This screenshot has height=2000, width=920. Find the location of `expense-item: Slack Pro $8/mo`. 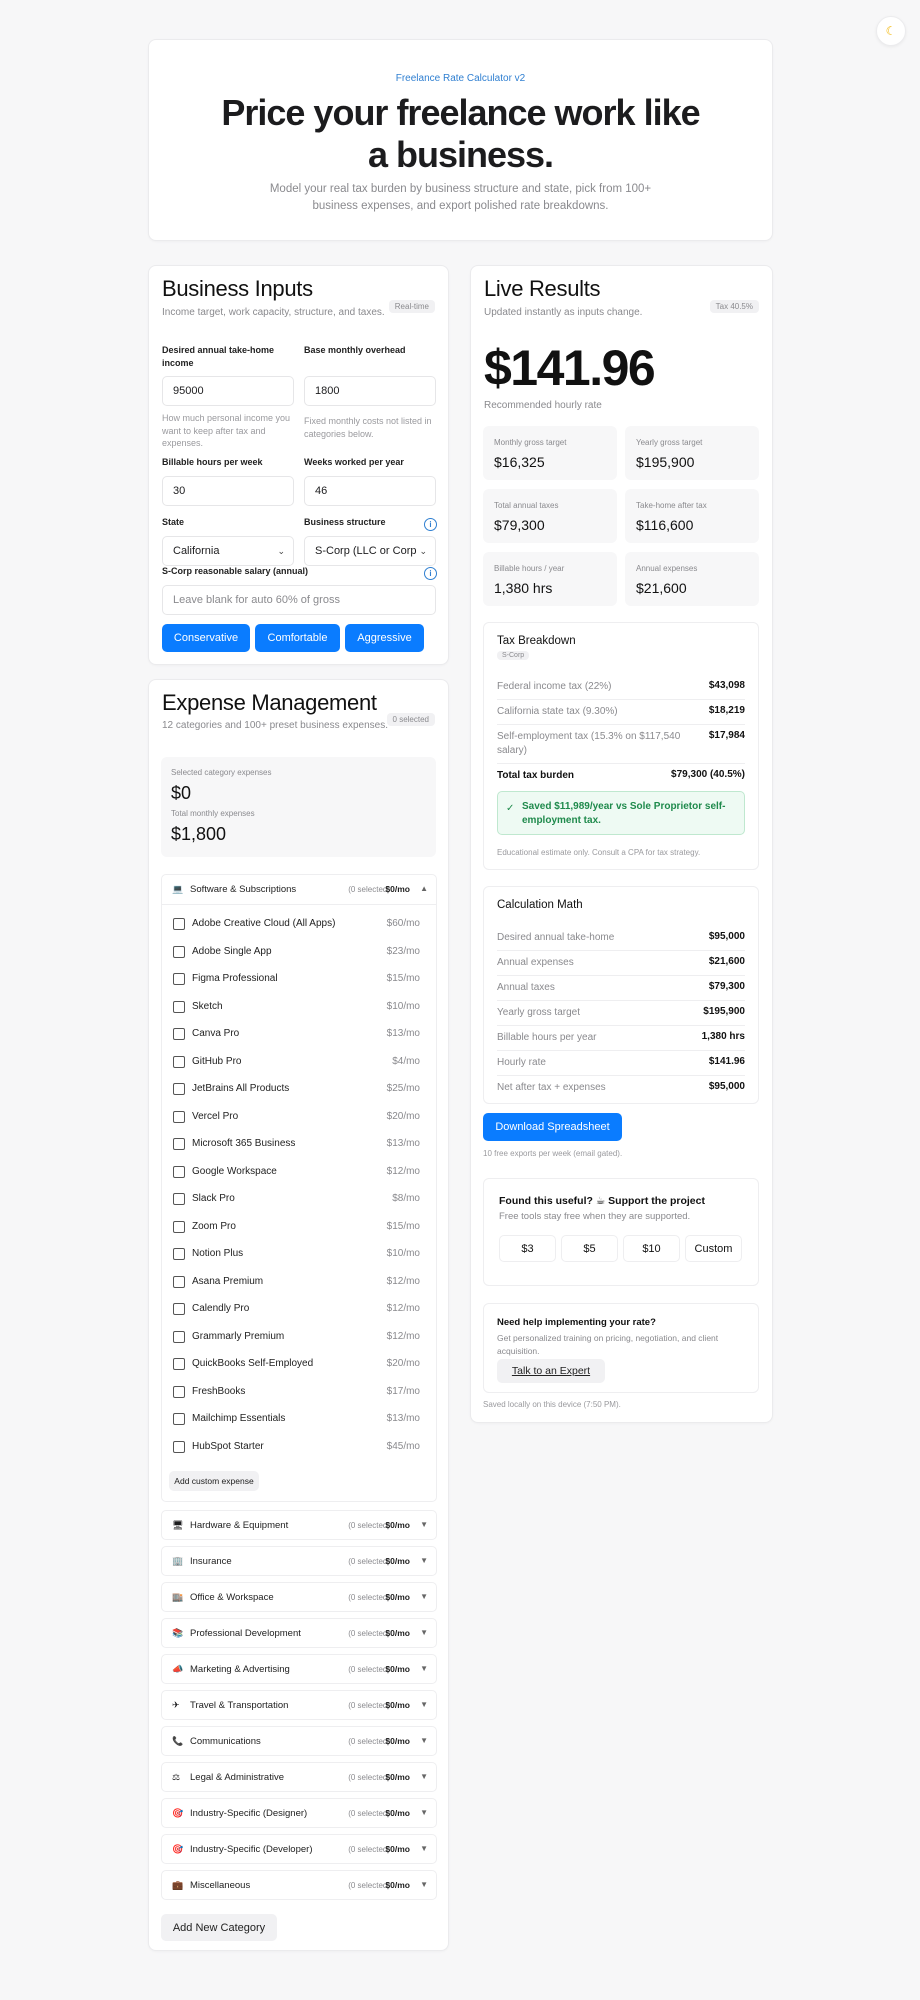

expense-item: Slack Pro $8/mo is located at coordinates (299, 1199).